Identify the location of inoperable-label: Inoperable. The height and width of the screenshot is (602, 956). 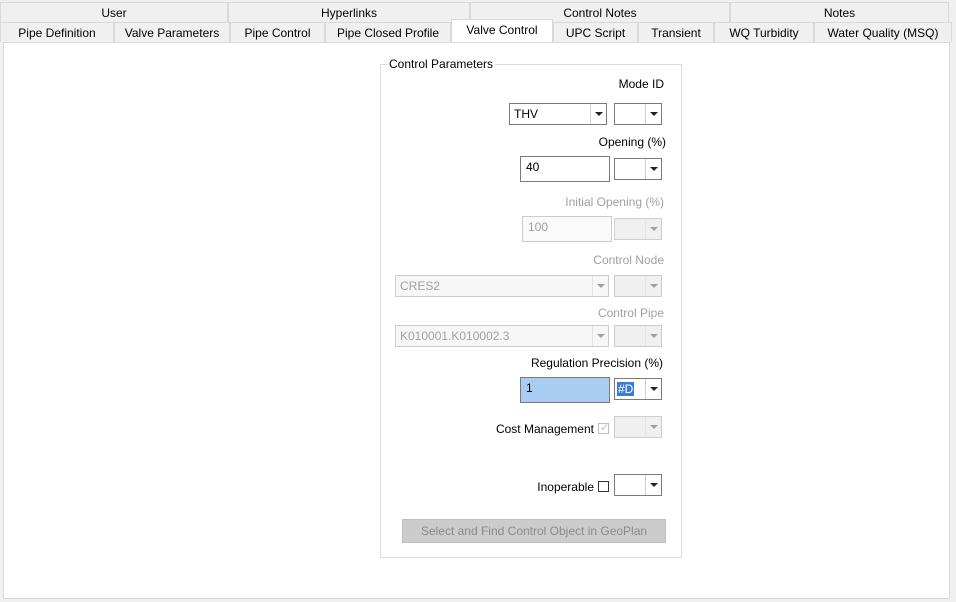
(565, 487).